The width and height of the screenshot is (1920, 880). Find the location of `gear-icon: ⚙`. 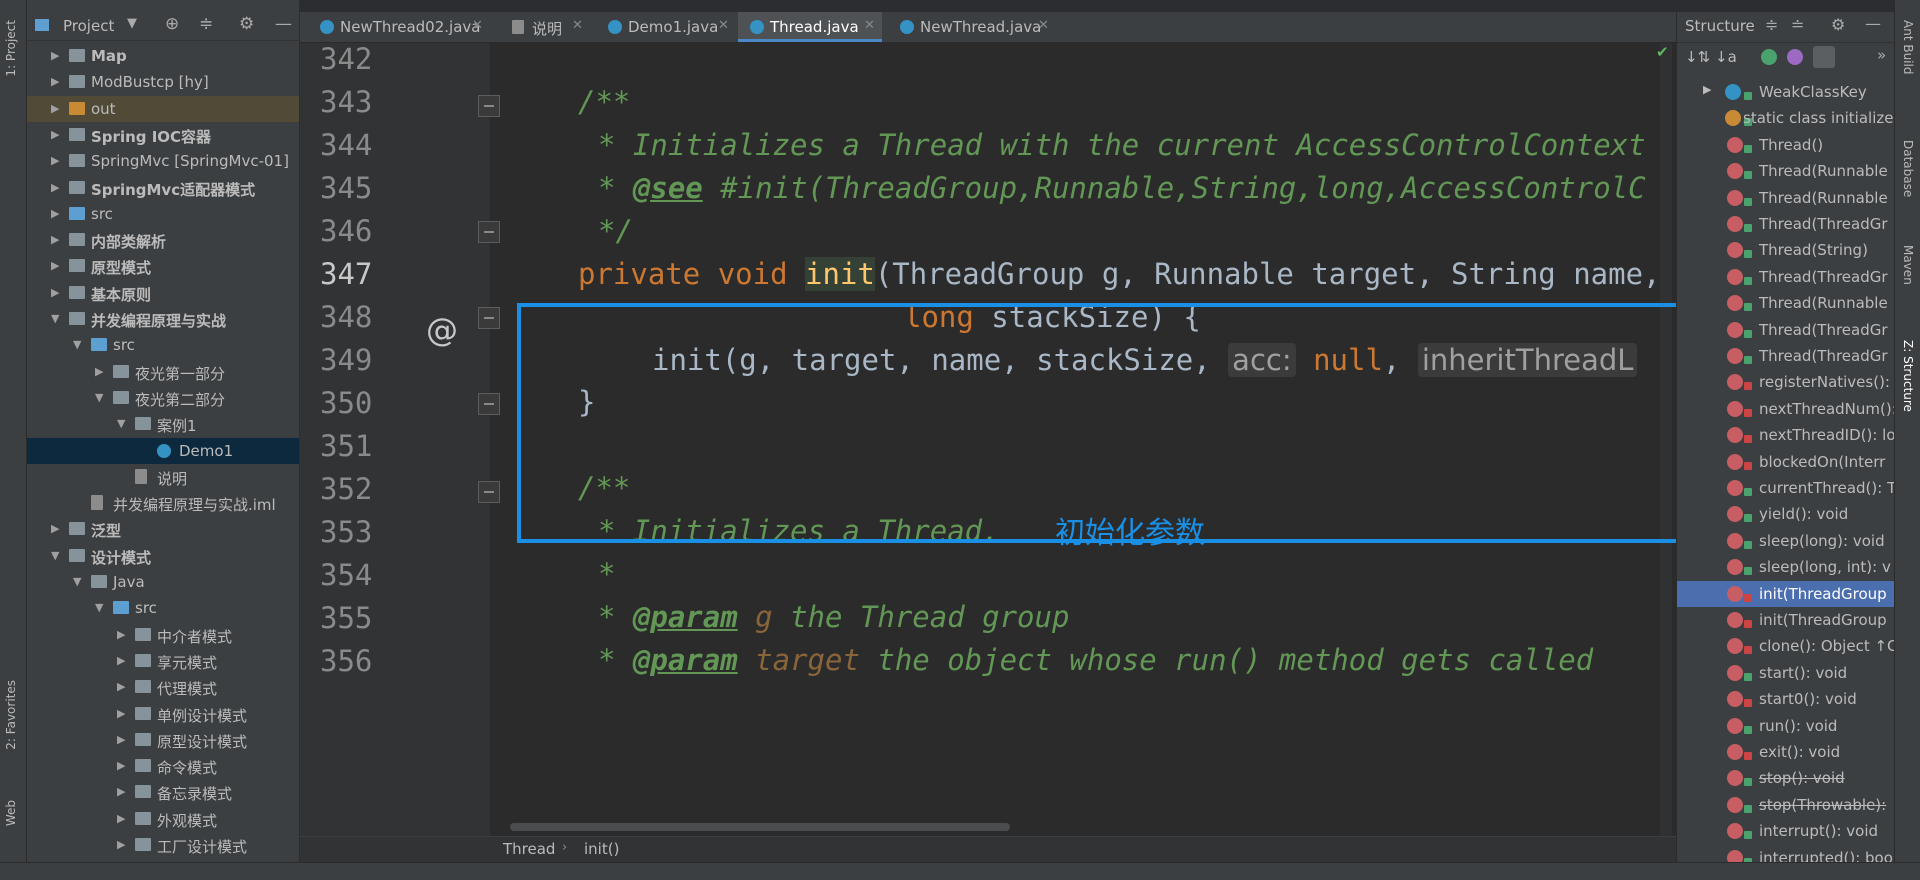

gear-icon: ⚙ is located at coordinates (1838, 24).